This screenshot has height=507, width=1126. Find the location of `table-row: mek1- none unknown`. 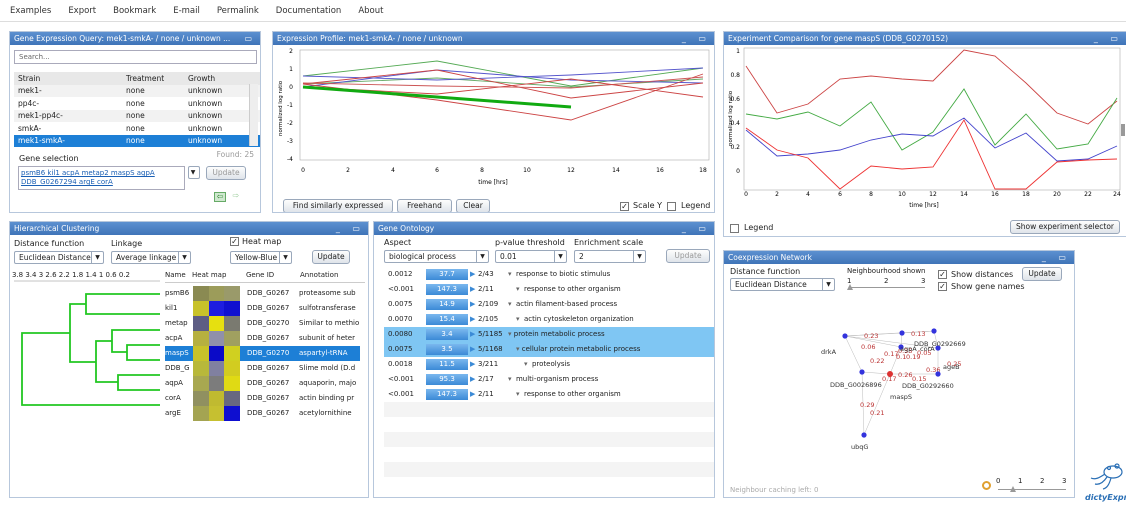

table-row: mek1- none unknown is located at coordinates (137, 90).